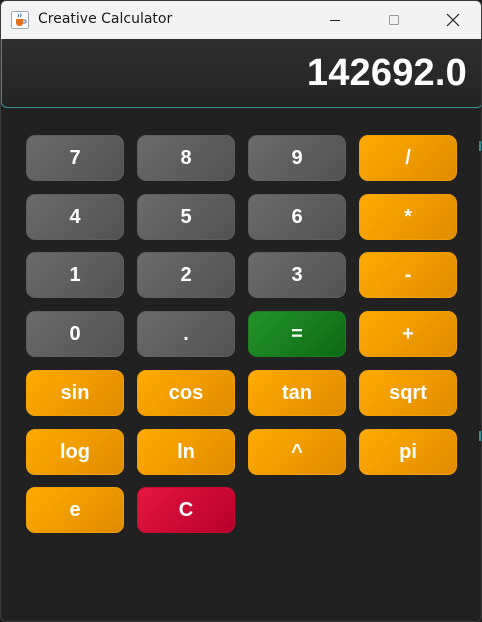 This screenshot has width=482, height=622. I want to click on key-1: 1, so click(75, 275).